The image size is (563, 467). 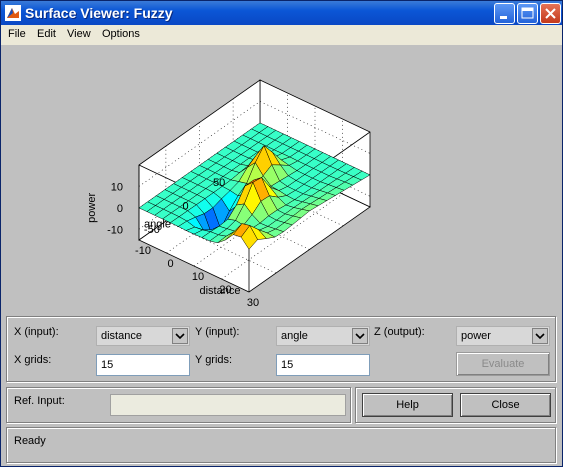 What do you see at coordinates (455, 405) in the screenshot?
I see `buttons-panel: Help Close` at bounding box center [455, 405].